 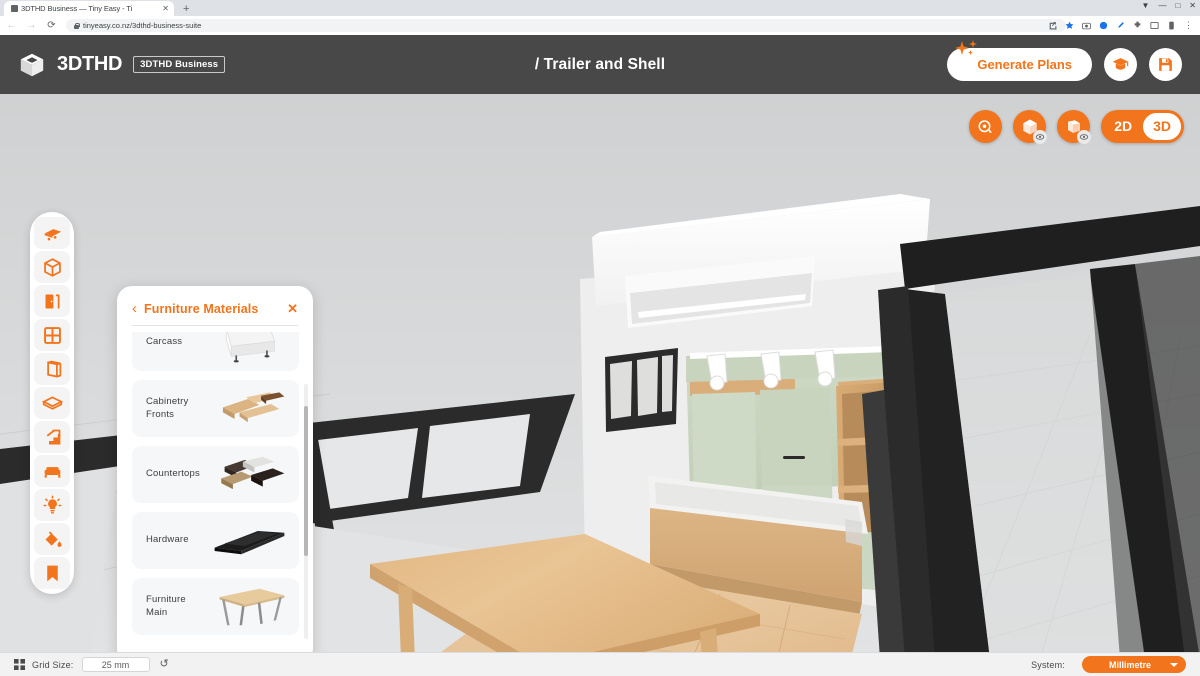 I want to click on minimize-button: —, so click(x=1162, y=5).